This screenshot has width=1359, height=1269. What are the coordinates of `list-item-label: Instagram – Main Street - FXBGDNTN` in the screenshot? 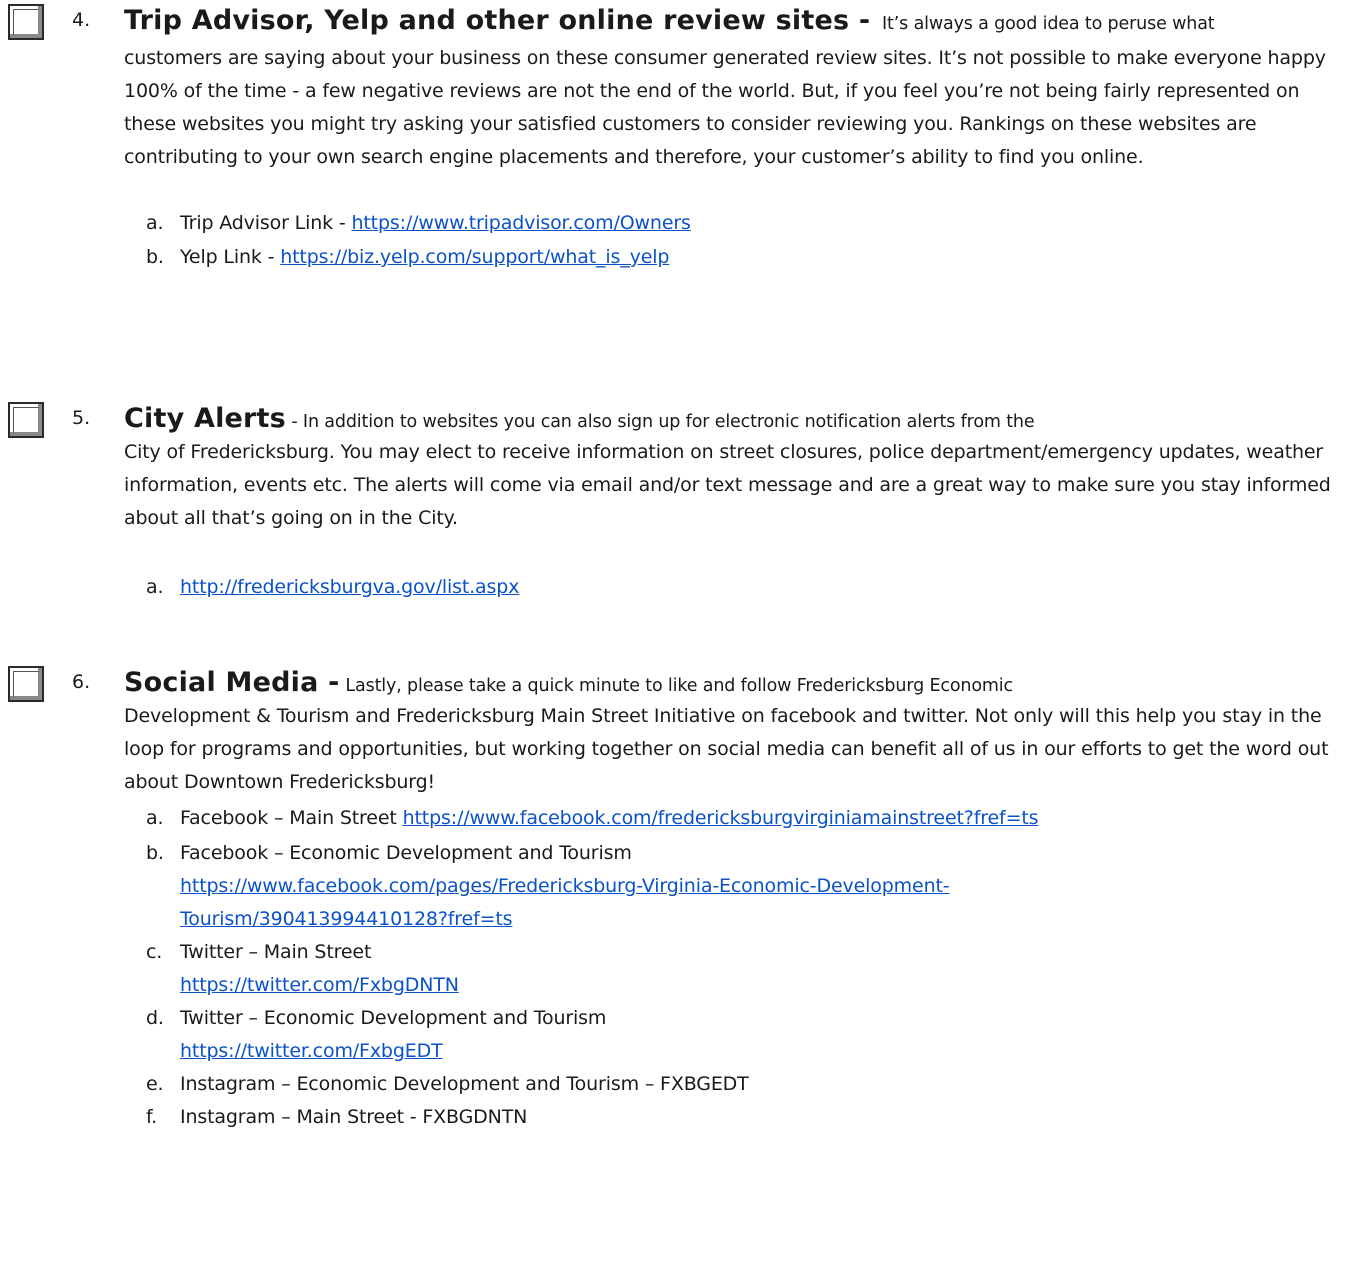 It's located at (354, 1117).